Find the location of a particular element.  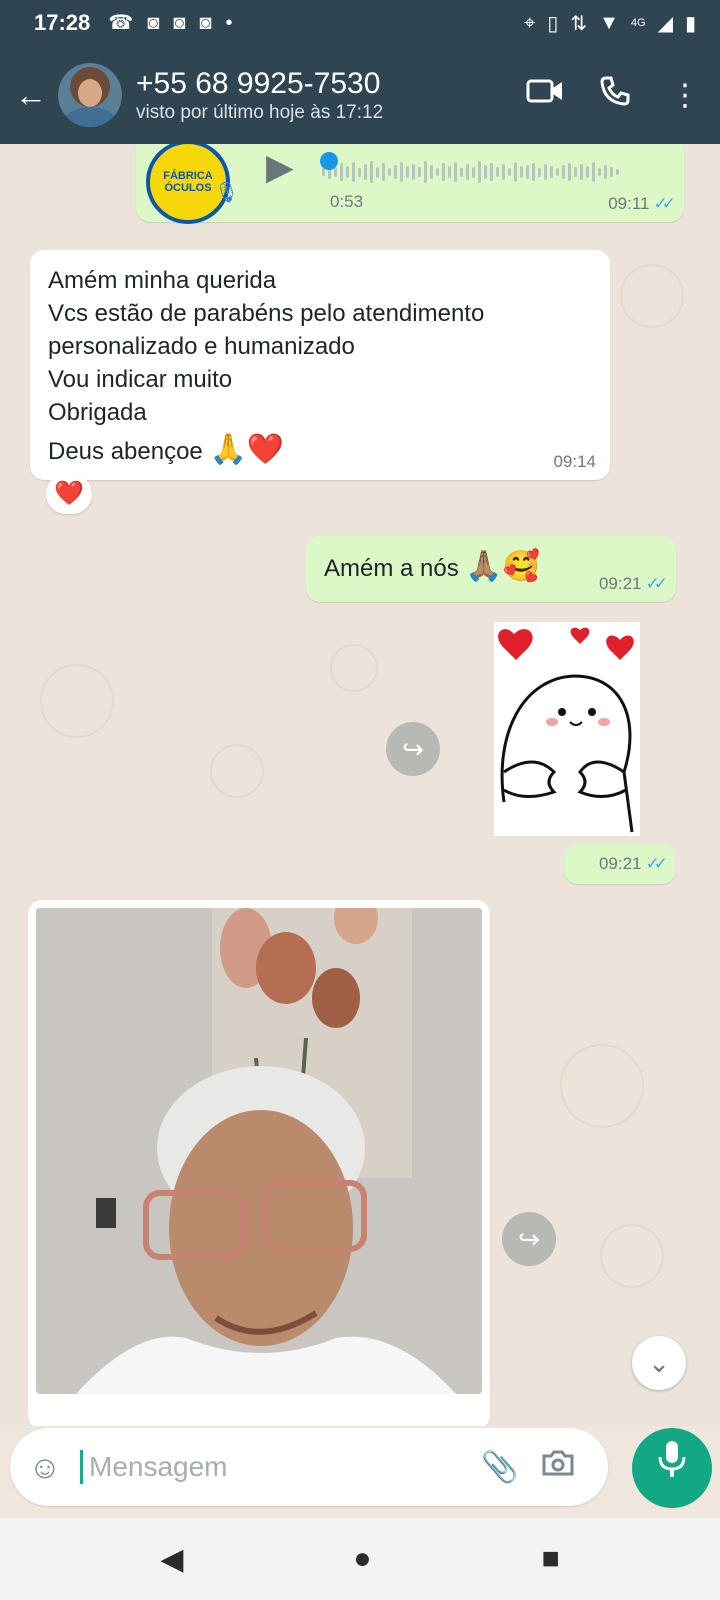

video-call-icon is located at coordinates (545, 95).